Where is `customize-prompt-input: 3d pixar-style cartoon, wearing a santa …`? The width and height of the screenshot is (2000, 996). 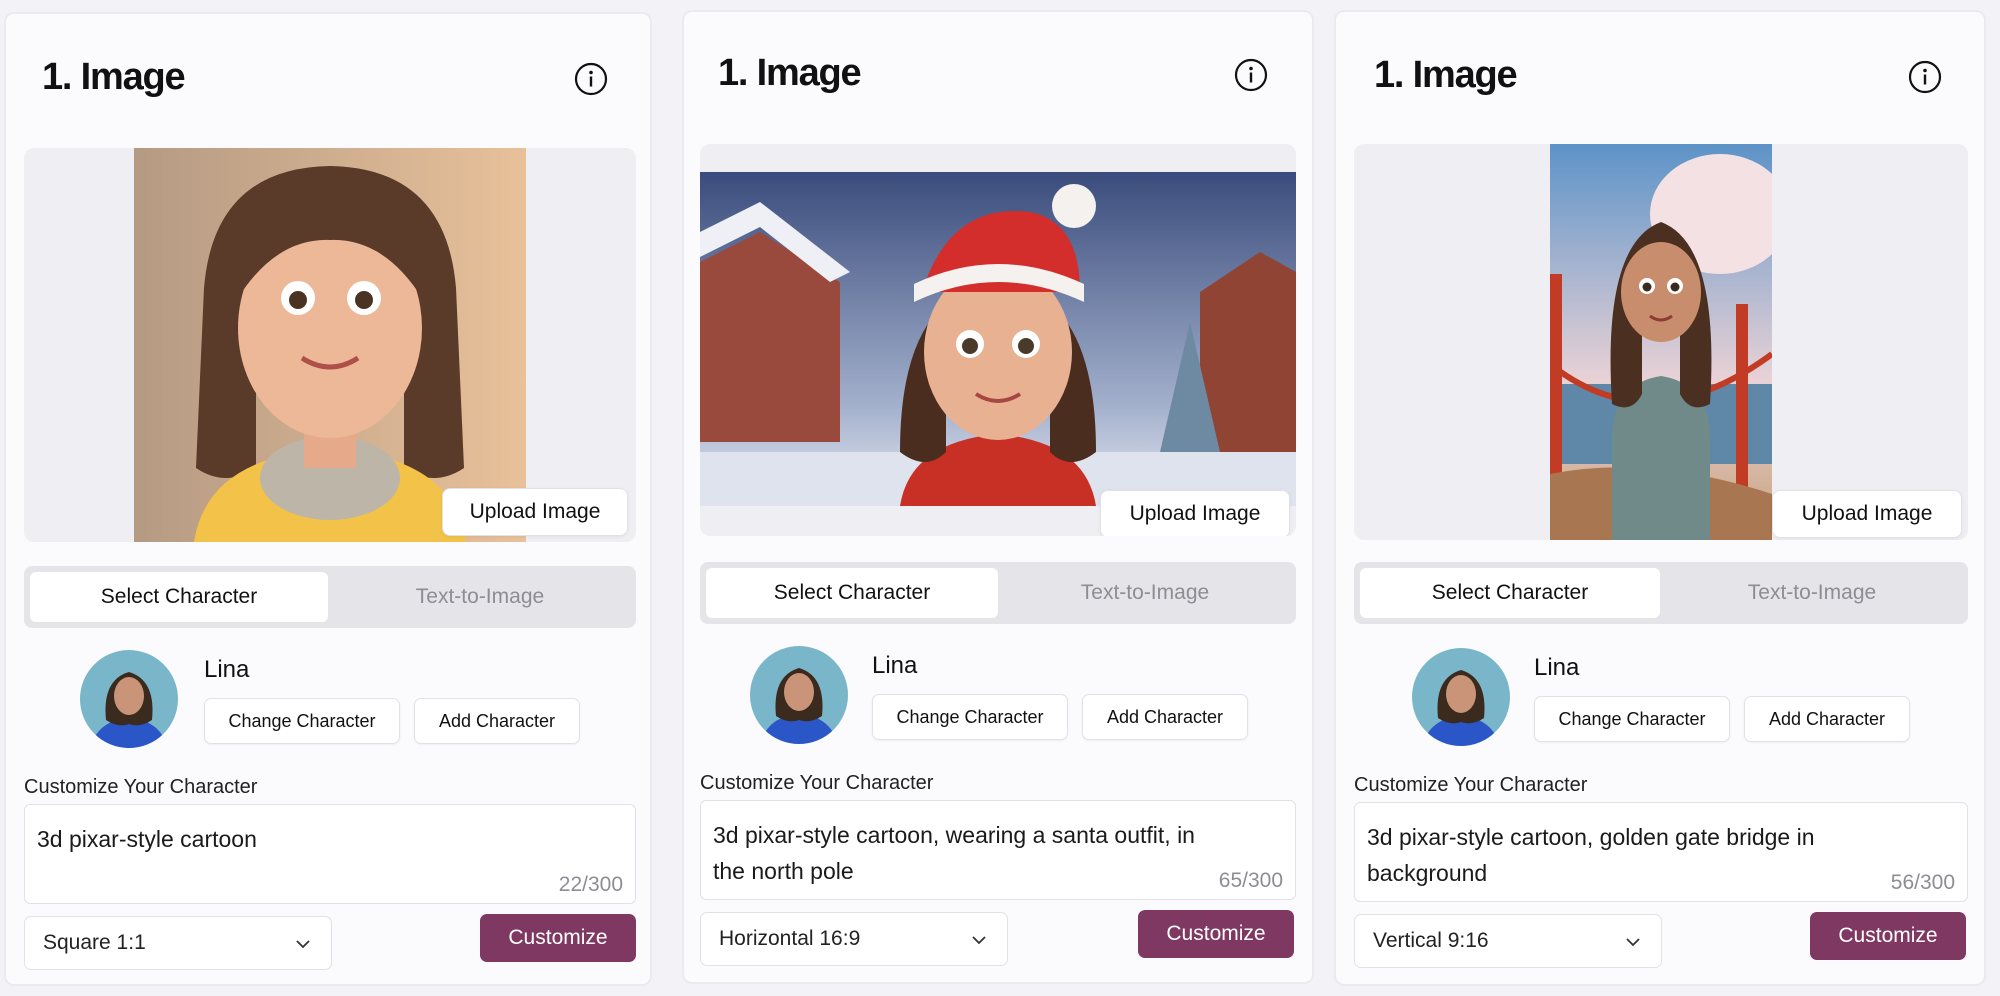 customize-prompt-input: 3d pixar-style cartoon, wearing a santa … is located at coordinates (998, 850).